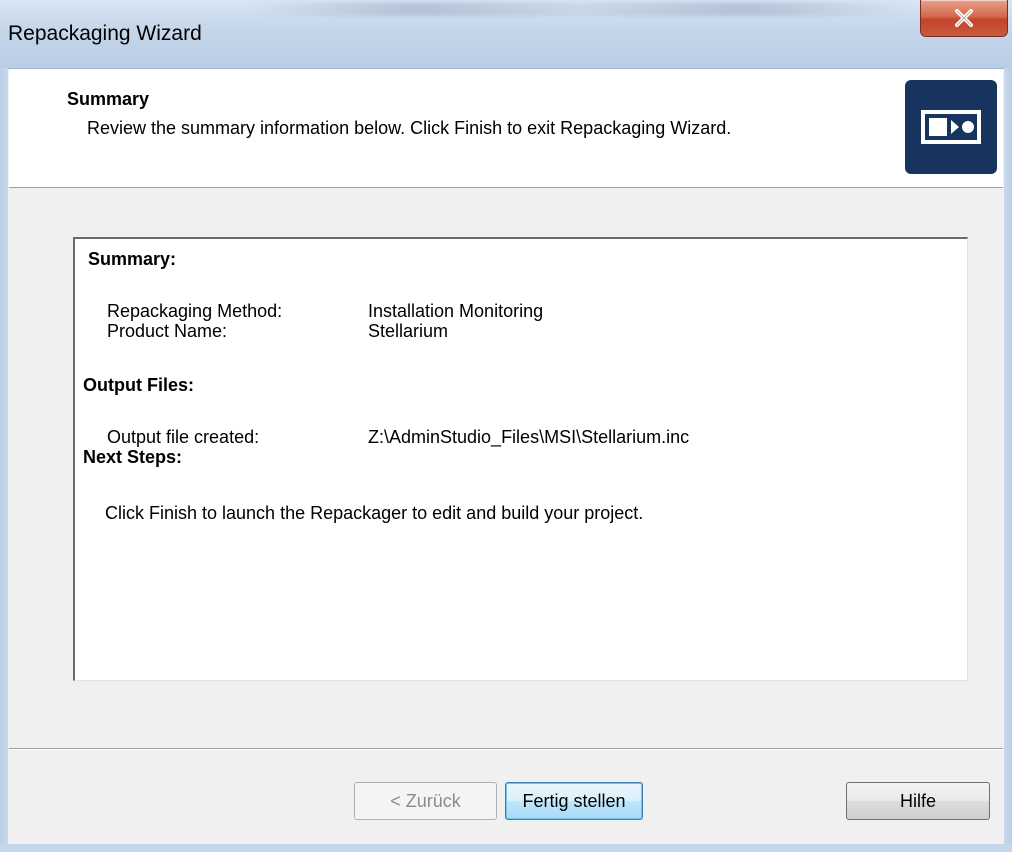  What do you see at coordinates (580, 9) in the screenshot?
I see `background-blur` at bounding box center [580, 9].